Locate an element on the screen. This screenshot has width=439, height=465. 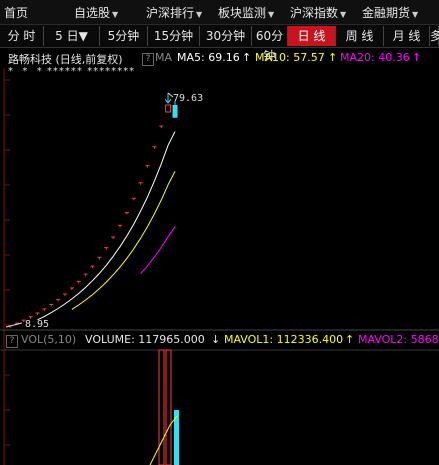
ma5-line is located at coordinates (106, 226).